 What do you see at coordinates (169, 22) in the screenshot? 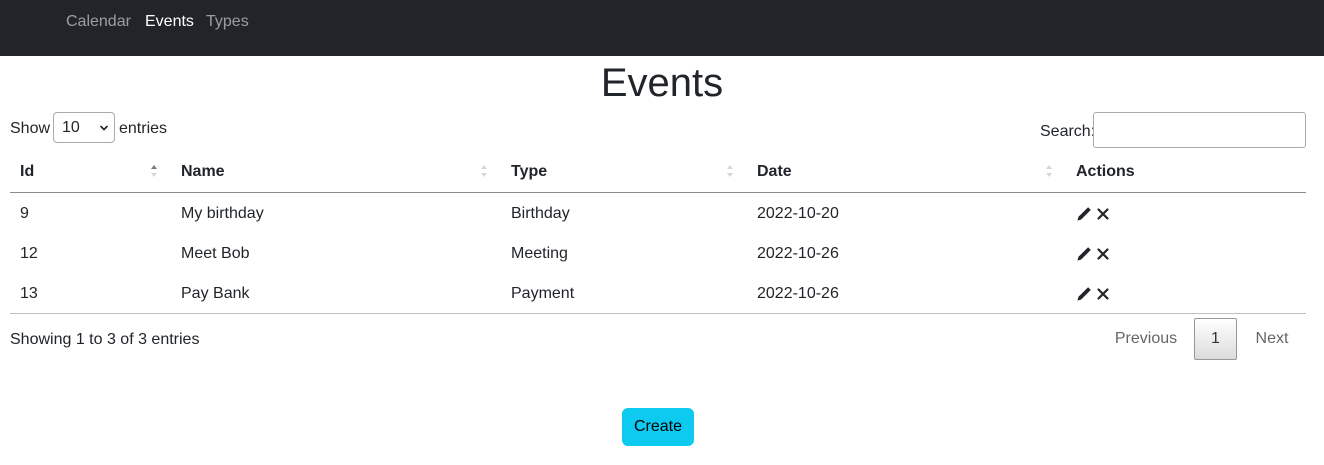
I see `nav-events: Events` at bounding box center [169, 22].